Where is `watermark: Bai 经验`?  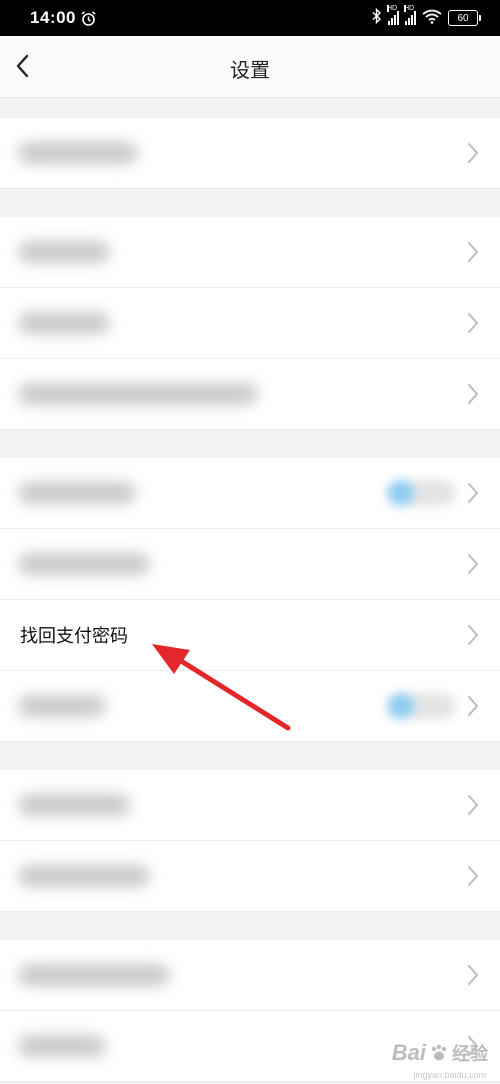
watermark: Bai 经验 is located at coordinates (440, 1053).